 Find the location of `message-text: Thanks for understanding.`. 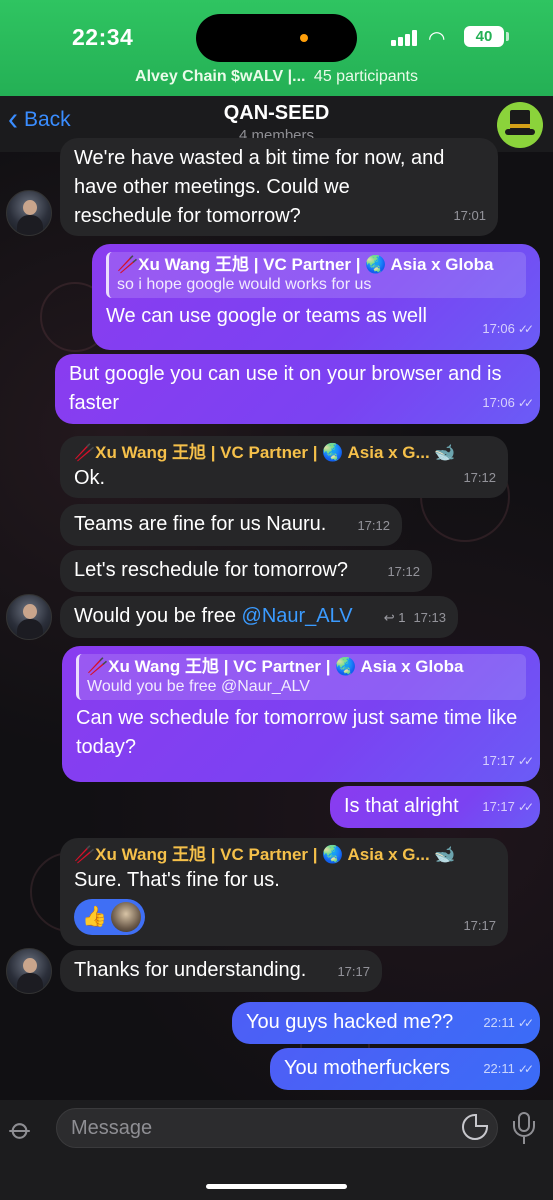

message-text: Thanks for understanding. is located at coordinates (190, 970).